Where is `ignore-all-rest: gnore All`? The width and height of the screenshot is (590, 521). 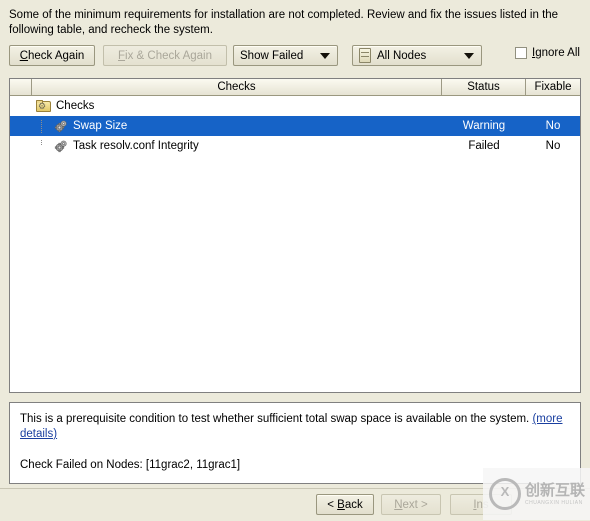 ignore-all-rest: gnore All is located at coordinates (557, 53).